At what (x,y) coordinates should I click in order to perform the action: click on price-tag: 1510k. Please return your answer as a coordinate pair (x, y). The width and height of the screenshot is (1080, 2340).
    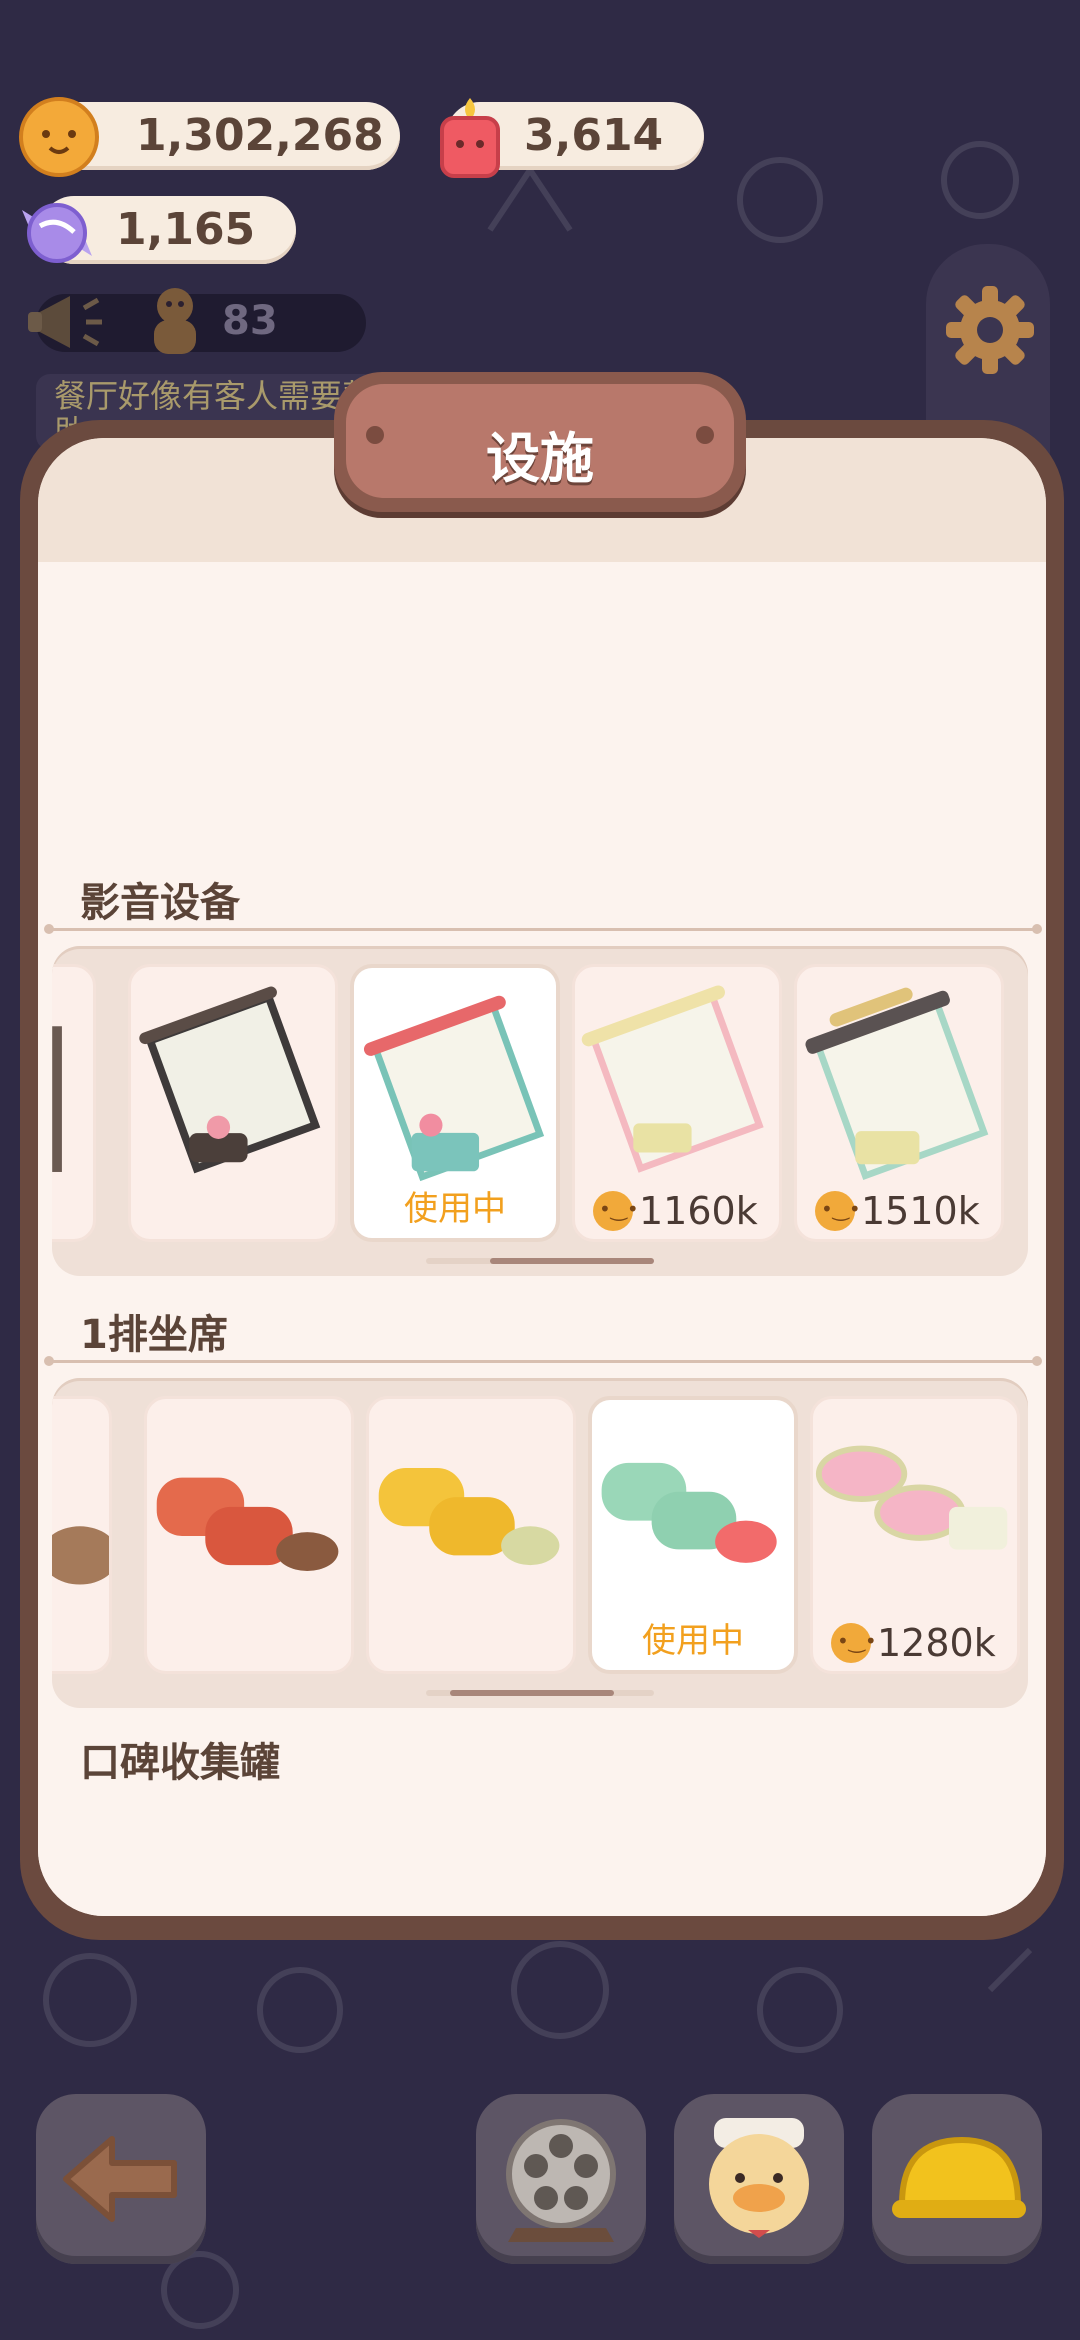
    Looking at the image, I should click on (897, 1211).